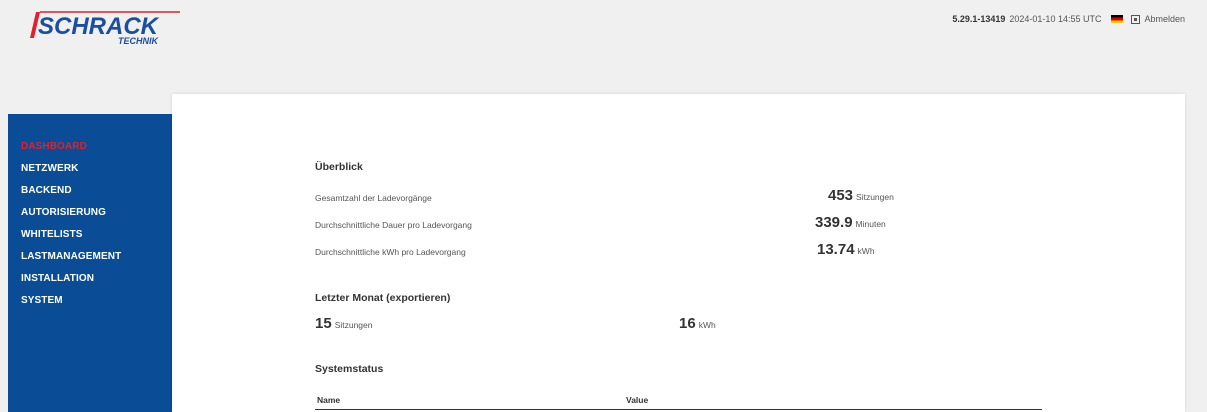 The width and height of the screenshot is (1207, 412). I want to click on last-month-kwh-value: 16, so click(687, 323).